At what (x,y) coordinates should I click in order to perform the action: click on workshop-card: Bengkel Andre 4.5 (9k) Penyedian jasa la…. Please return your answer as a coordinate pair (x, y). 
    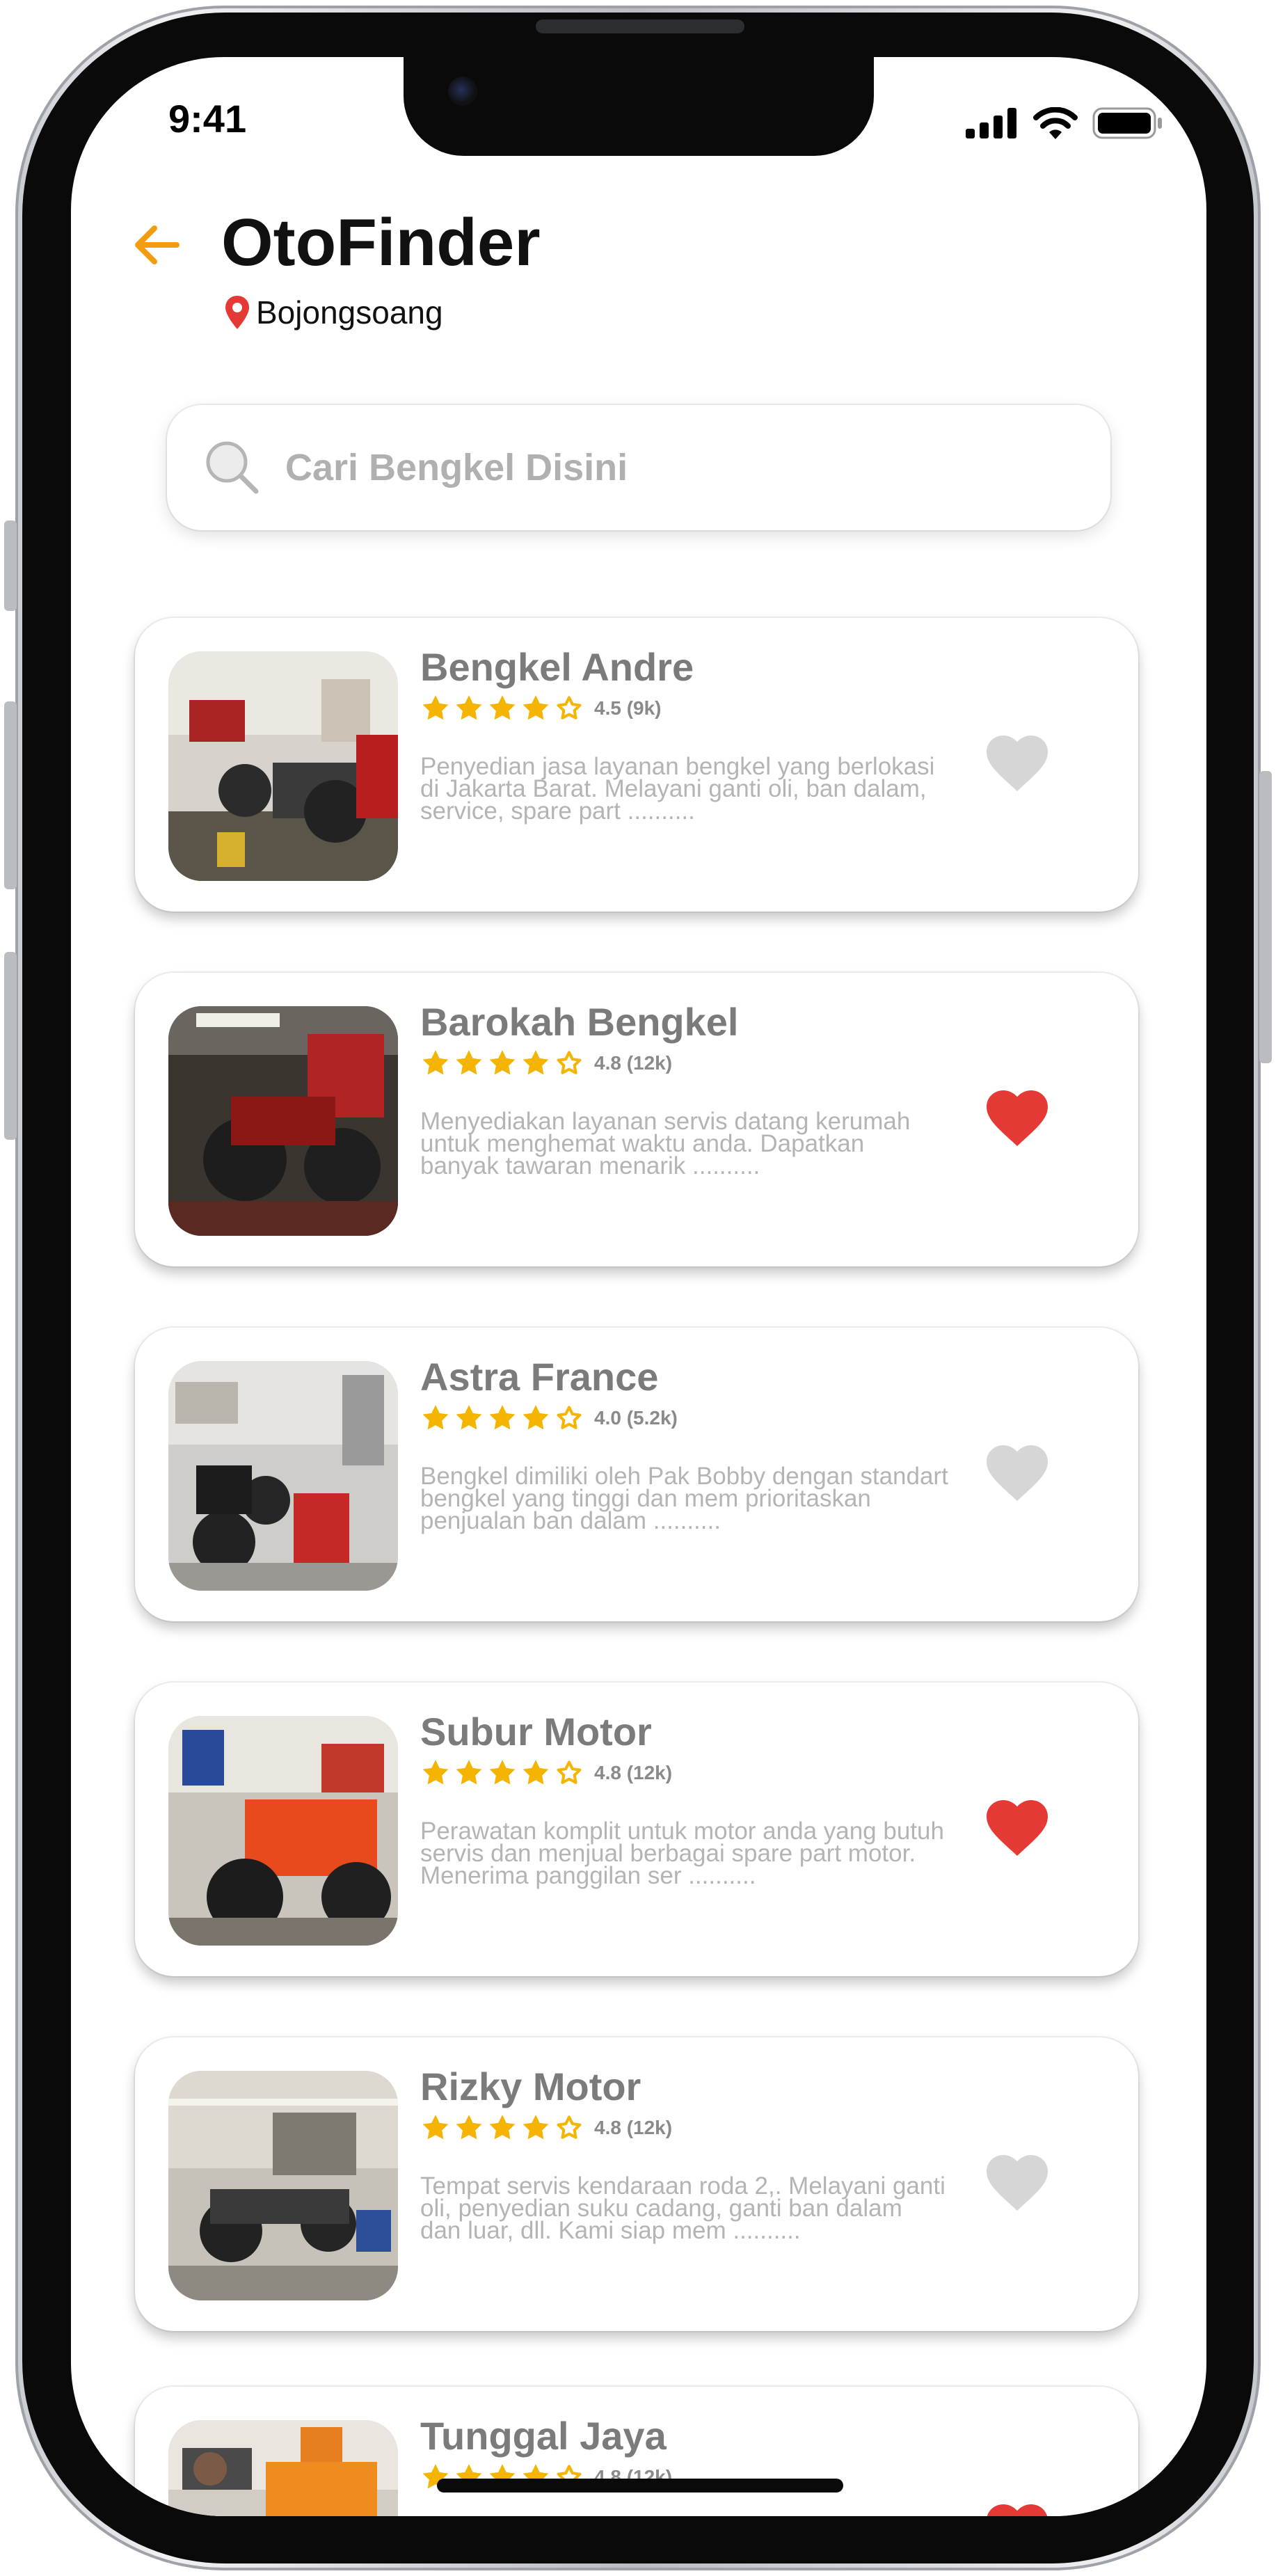
    Looking at the image, I should click on (636, 765).